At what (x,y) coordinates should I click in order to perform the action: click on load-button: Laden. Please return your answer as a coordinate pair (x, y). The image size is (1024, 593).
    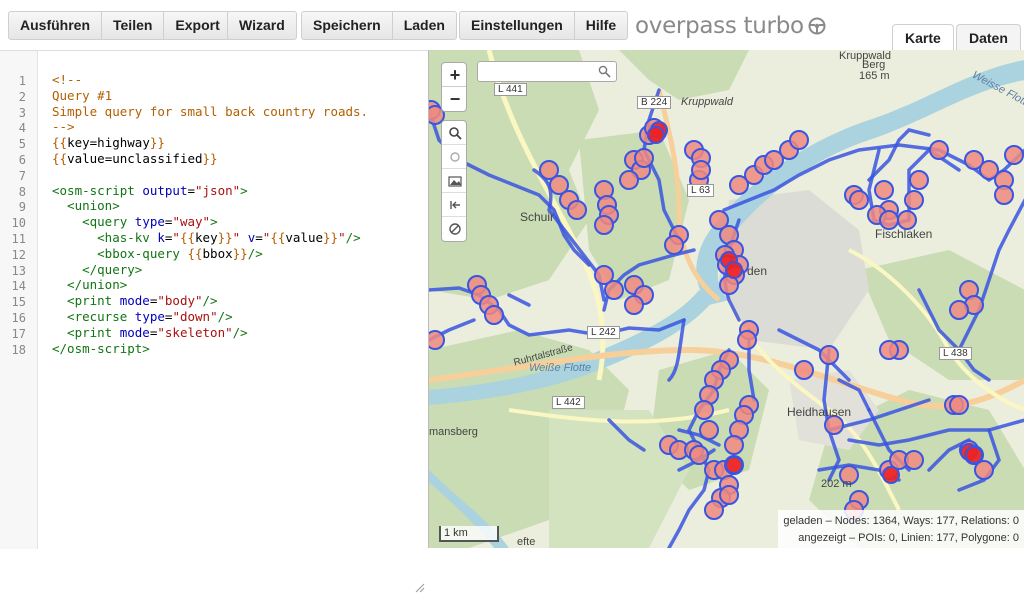
    Looking at the image, I should click on (424, 25).